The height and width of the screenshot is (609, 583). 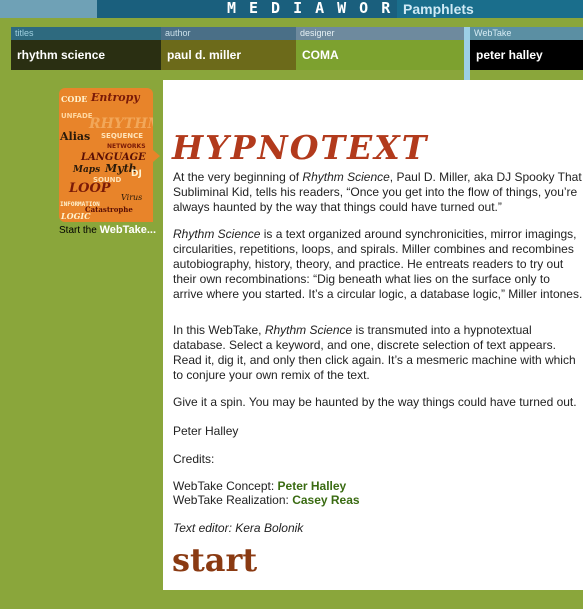 I want to click on author-value: paul d. miller, so click(x=228, y=55).